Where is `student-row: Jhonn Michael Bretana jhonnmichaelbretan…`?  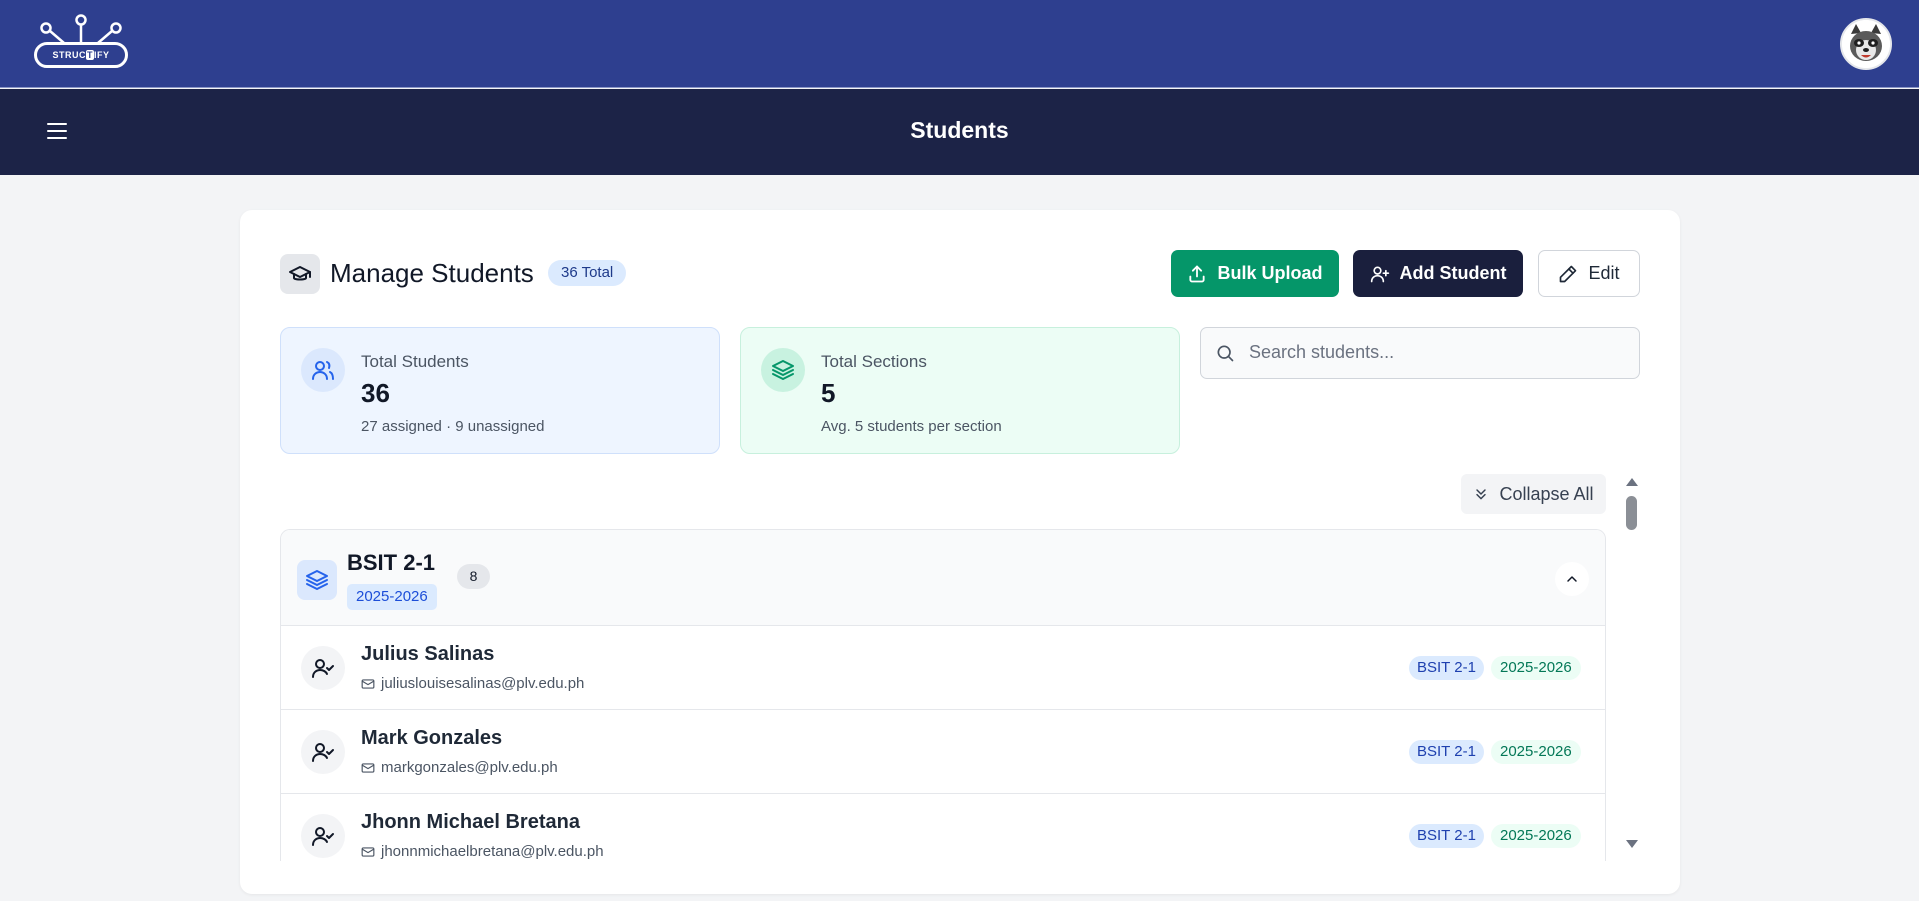 student-row: Jhonn Michael Bretana jhonnmichaelbretan… is located at coordinates (943, 827).